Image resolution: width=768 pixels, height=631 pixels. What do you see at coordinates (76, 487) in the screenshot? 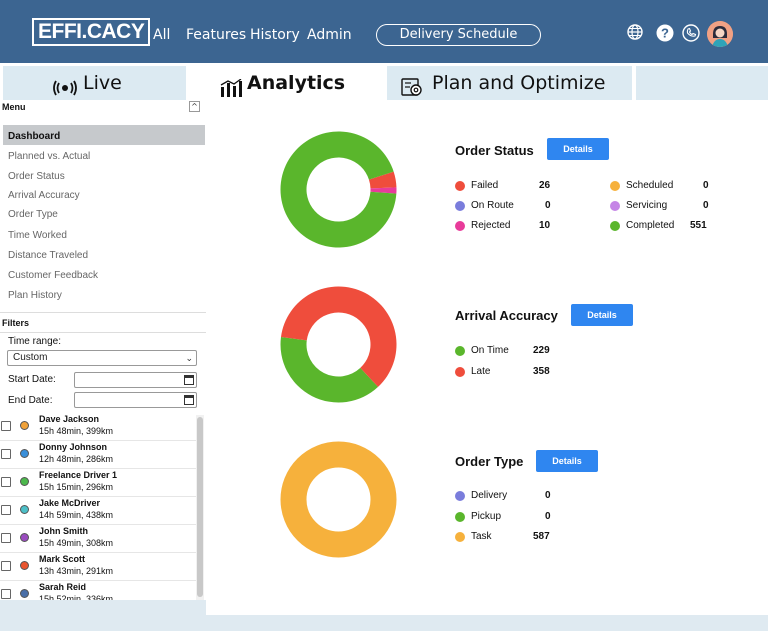
I see `driver-stats: 15h 15min, 296km` at bounding box center [76, 487].